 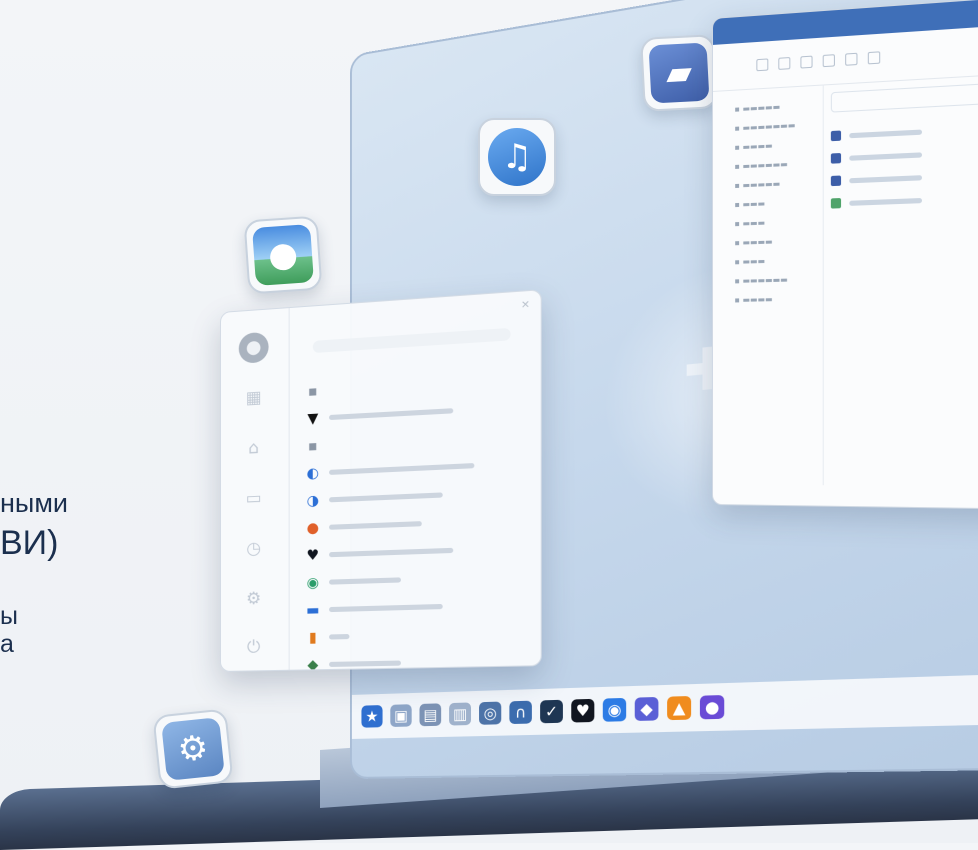 What do you see at coordinates (551, 711) in the screenshot?
I see `bird-icon: ✓` at bounding box center [551, 711].